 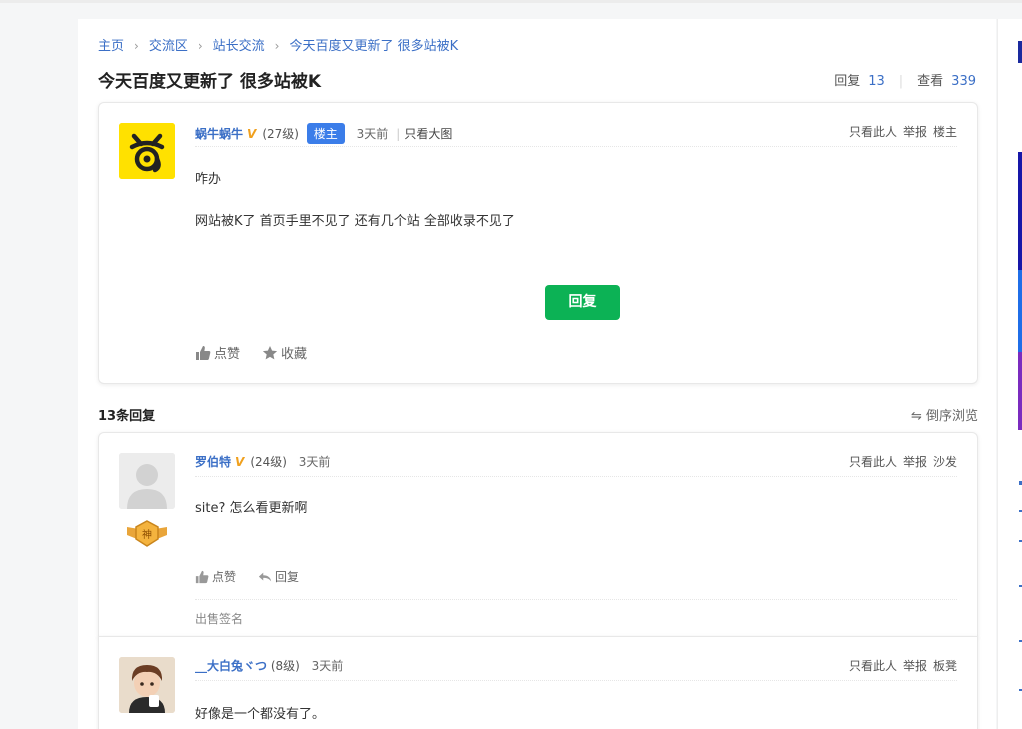 What do you see at coordinates (963, 81) in the screenshot?
I see `view-count: 339` at bounding box center [963, 81].